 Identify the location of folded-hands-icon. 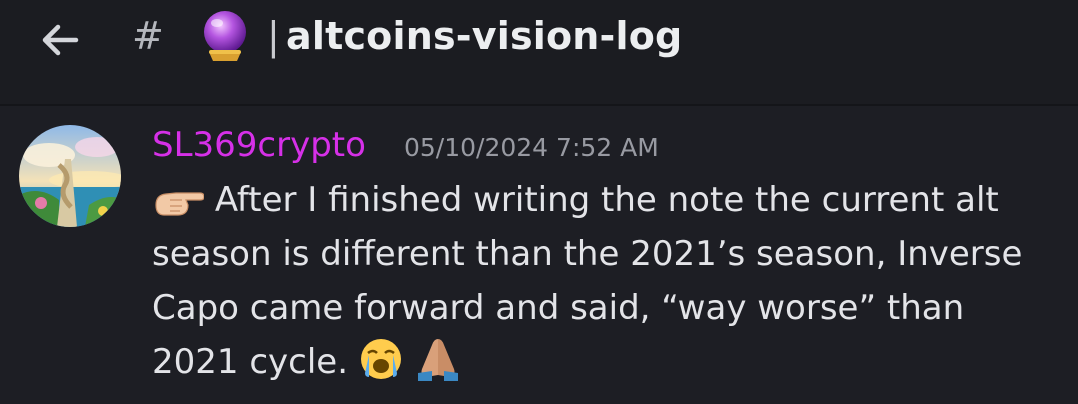
(437, 360).